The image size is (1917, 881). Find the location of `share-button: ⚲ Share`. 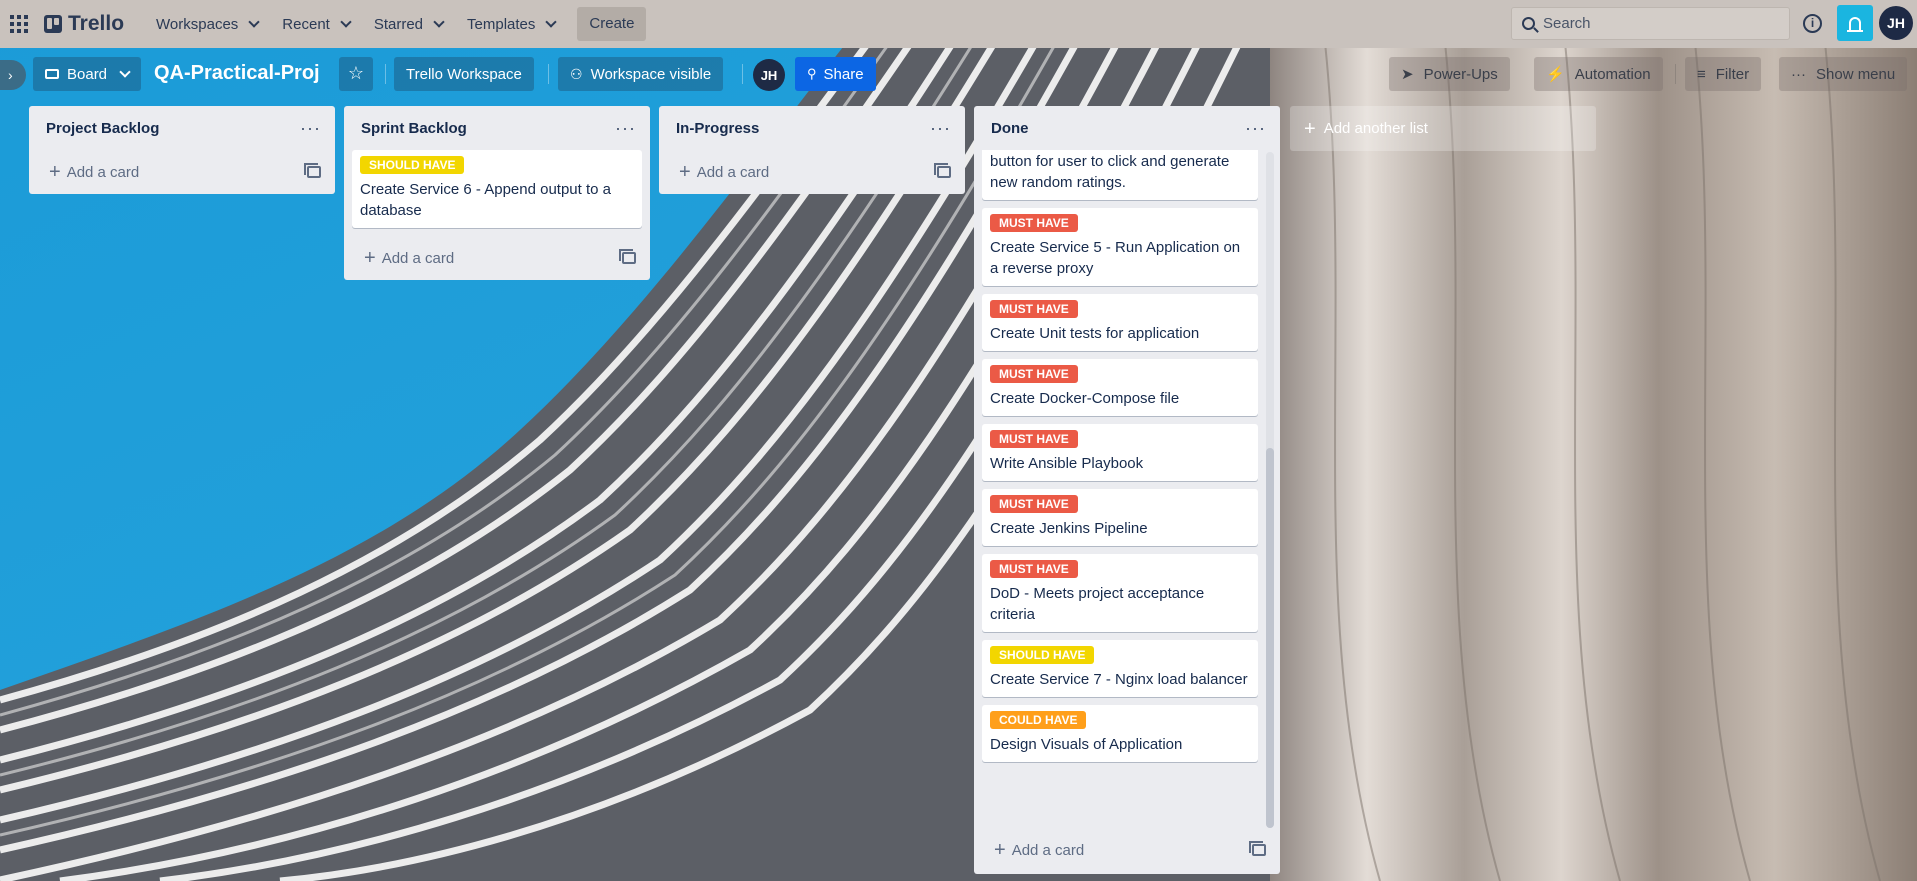

share-button: ⚲ Share is located at coordinates (835, 74).